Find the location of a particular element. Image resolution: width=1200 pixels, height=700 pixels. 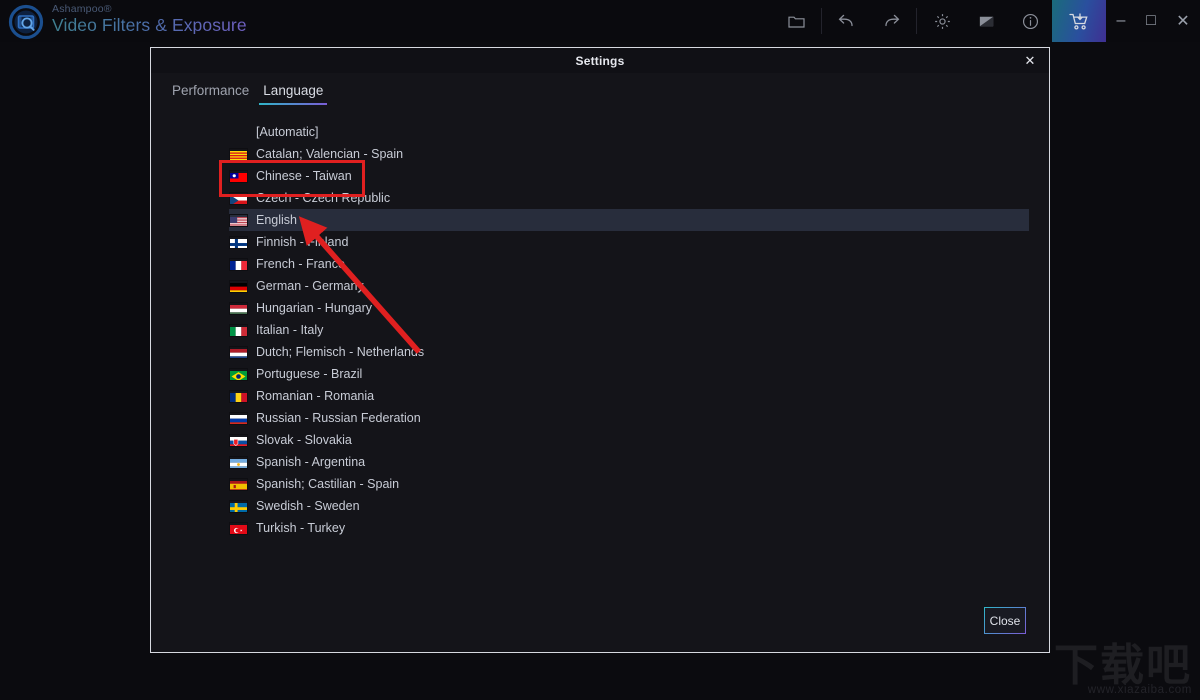

flag-icon-finland is located at coordinates (238, 242).